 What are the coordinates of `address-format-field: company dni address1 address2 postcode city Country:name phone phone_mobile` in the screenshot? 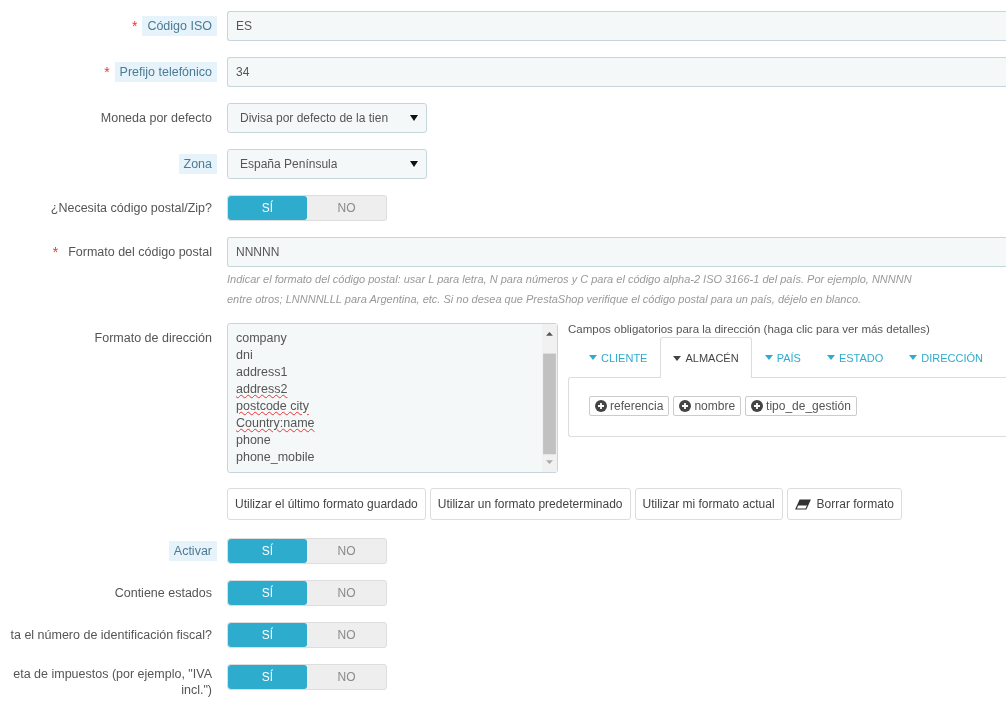 It's located at (392, 398).